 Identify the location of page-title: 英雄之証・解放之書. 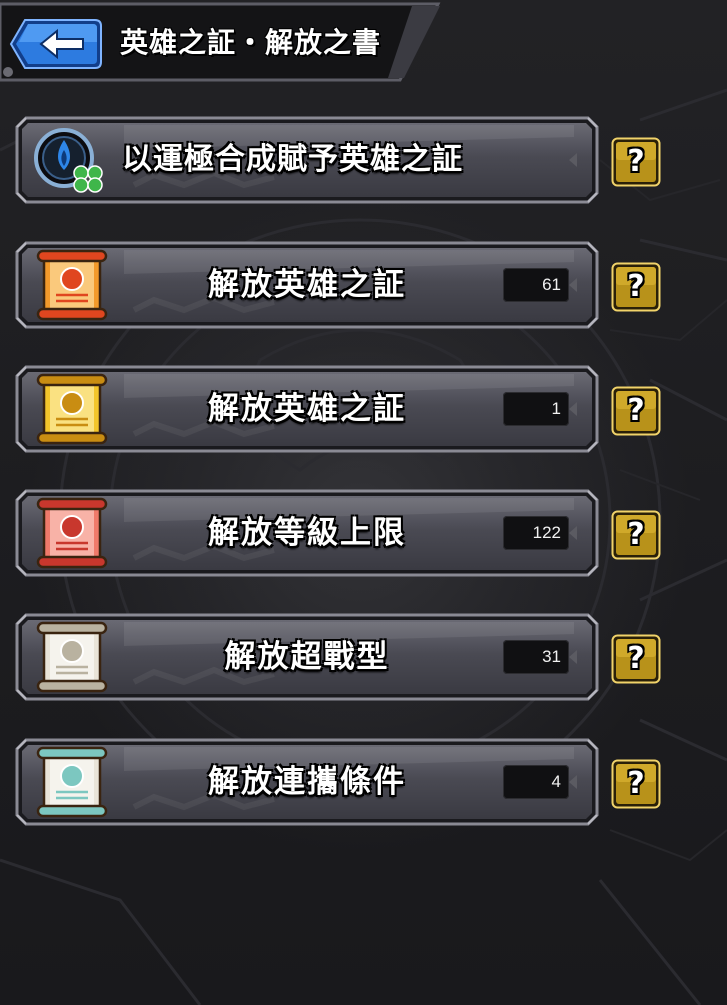
(251, 42).